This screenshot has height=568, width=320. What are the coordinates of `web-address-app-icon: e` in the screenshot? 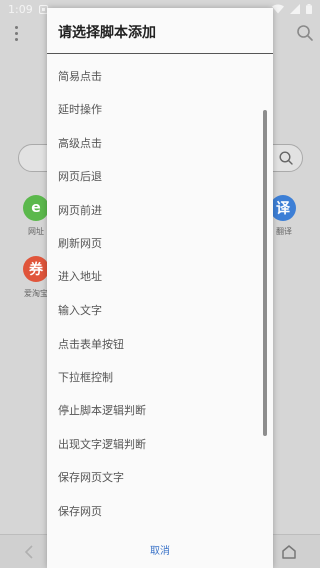 It's located at (36, 208).